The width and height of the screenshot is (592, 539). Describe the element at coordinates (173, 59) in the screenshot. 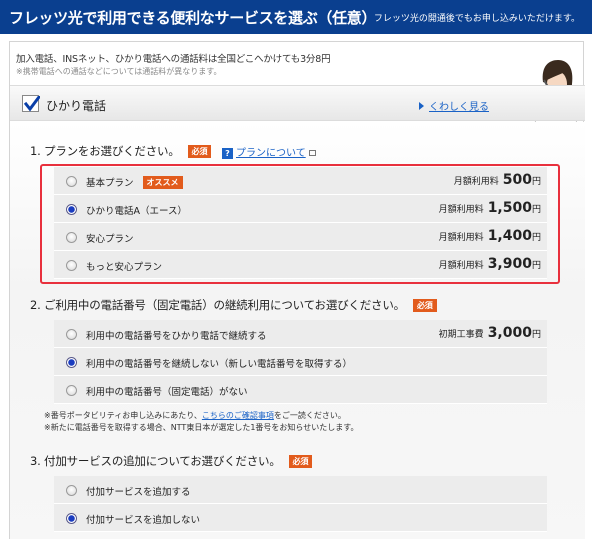

I see `service-description: 加入電話、INSネット、ひかり電話への通話料は全国どこへかけても3分8円` at that location.